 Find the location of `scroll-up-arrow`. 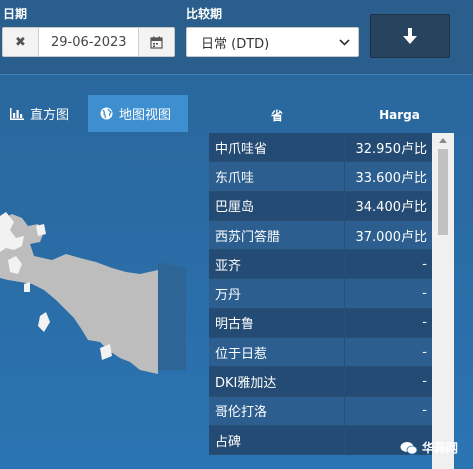

scroll-up-arrow is located at coordinates (443, 140).